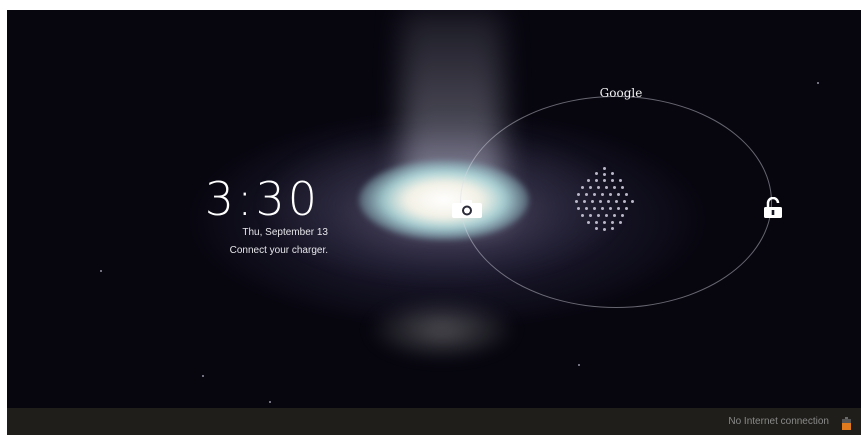  What do you see at coordinates (778, 421) in the screenshot?
I see `connection-status-text: No Internet connection` at bounding box center [778, 421].